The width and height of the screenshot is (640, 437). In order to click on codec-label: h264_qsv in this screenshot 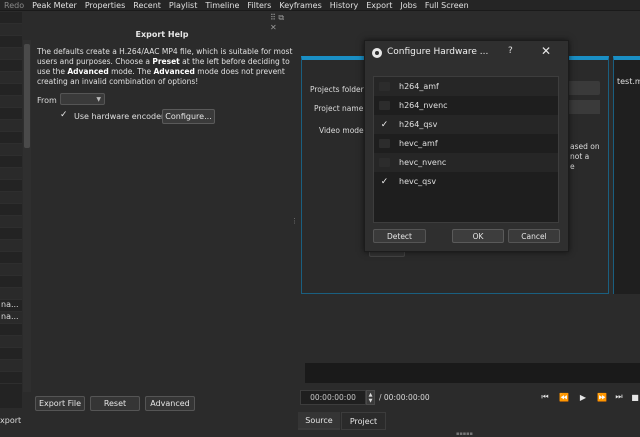, I will do `click(418, 124)`.